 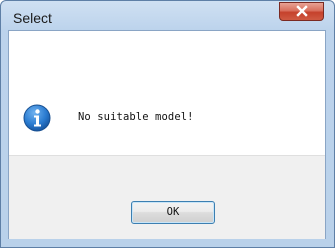 What do you see at coordinates (32, 18) in the screenshot?
I see `window-title: Select` at bounding box center [32, 18].